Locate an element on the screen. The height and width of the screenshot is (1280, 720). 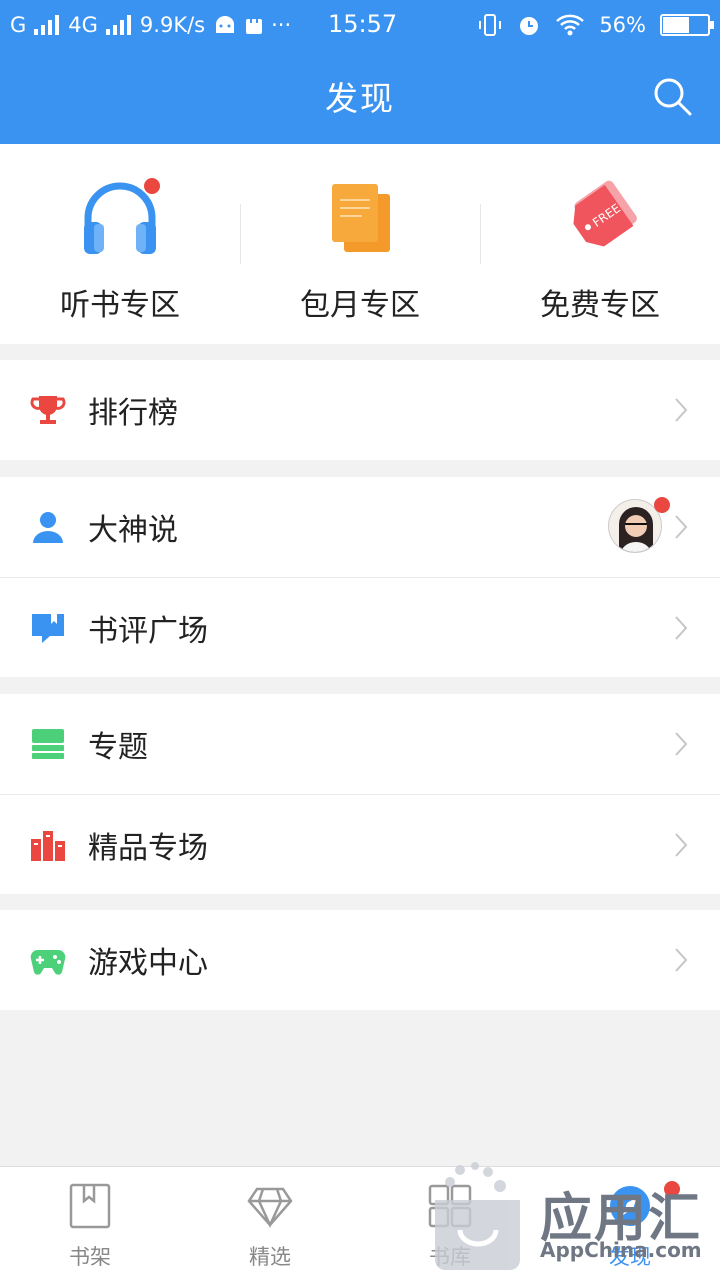
battery-percent: 56% is located at coordinates (622, 25).